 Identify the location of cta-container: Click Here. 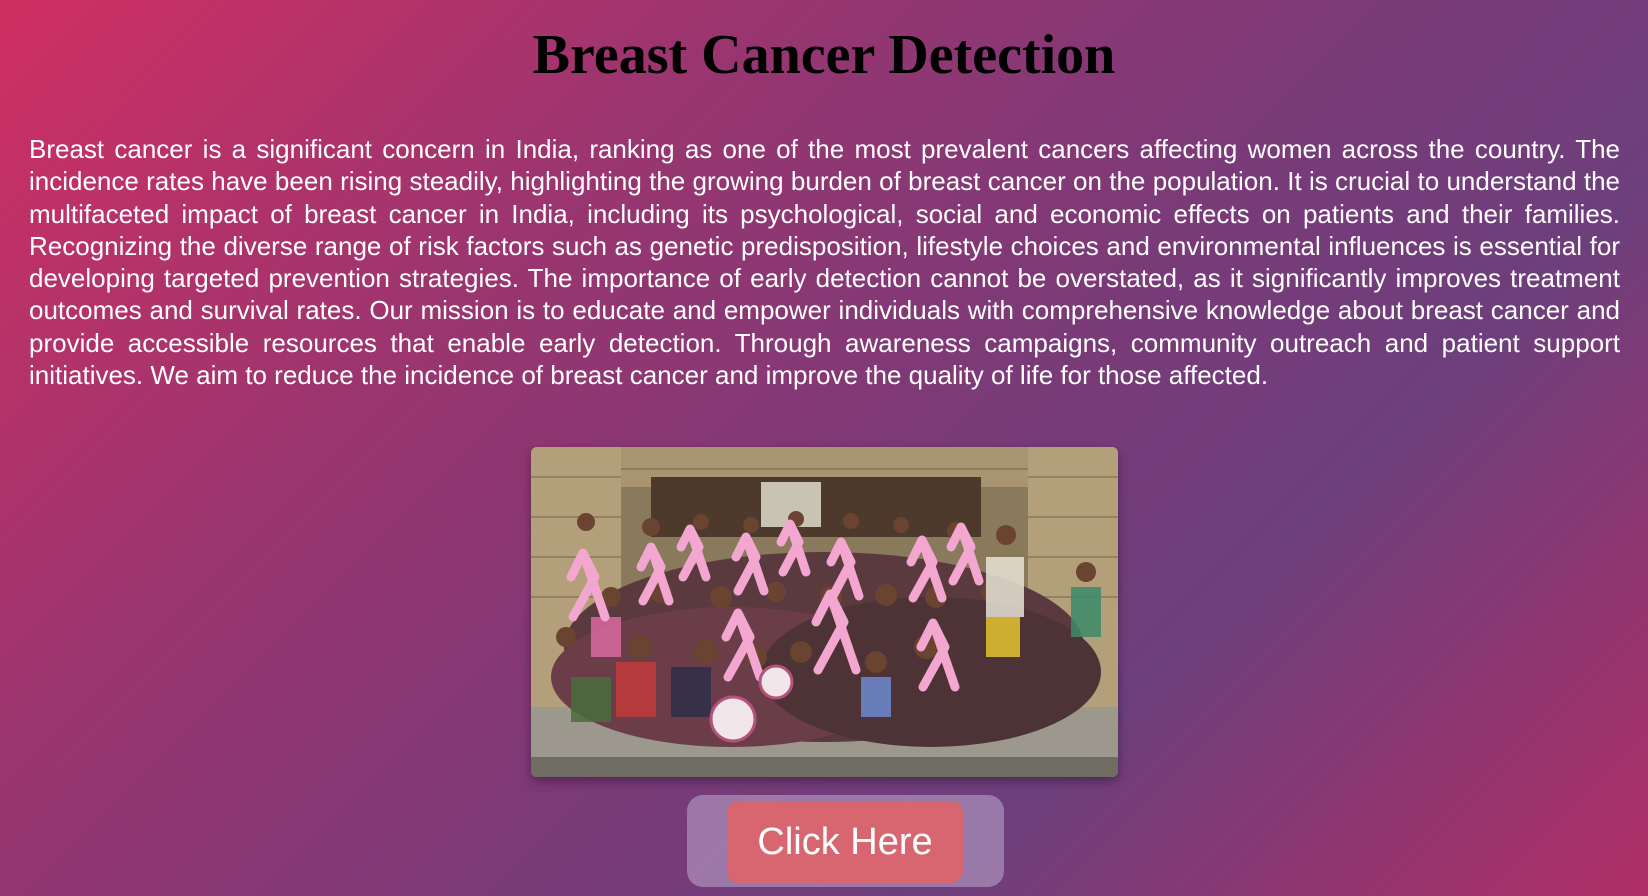
(845, 841).